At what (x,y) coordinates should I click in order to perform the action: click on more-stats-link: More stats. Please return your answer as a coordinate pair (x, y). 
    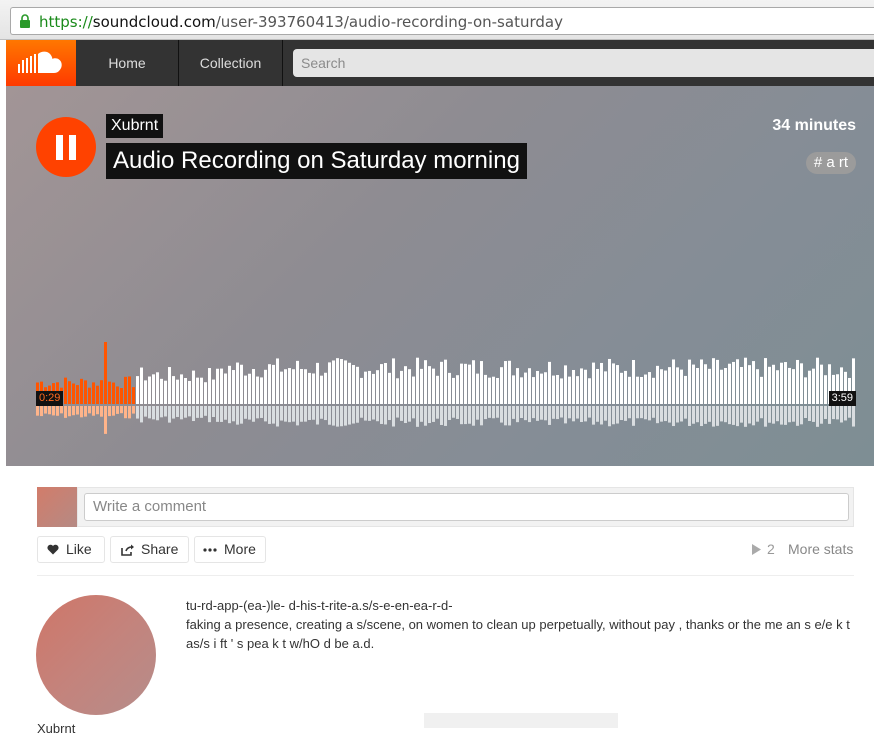
    Looking at the image, I should click on (820, 549).